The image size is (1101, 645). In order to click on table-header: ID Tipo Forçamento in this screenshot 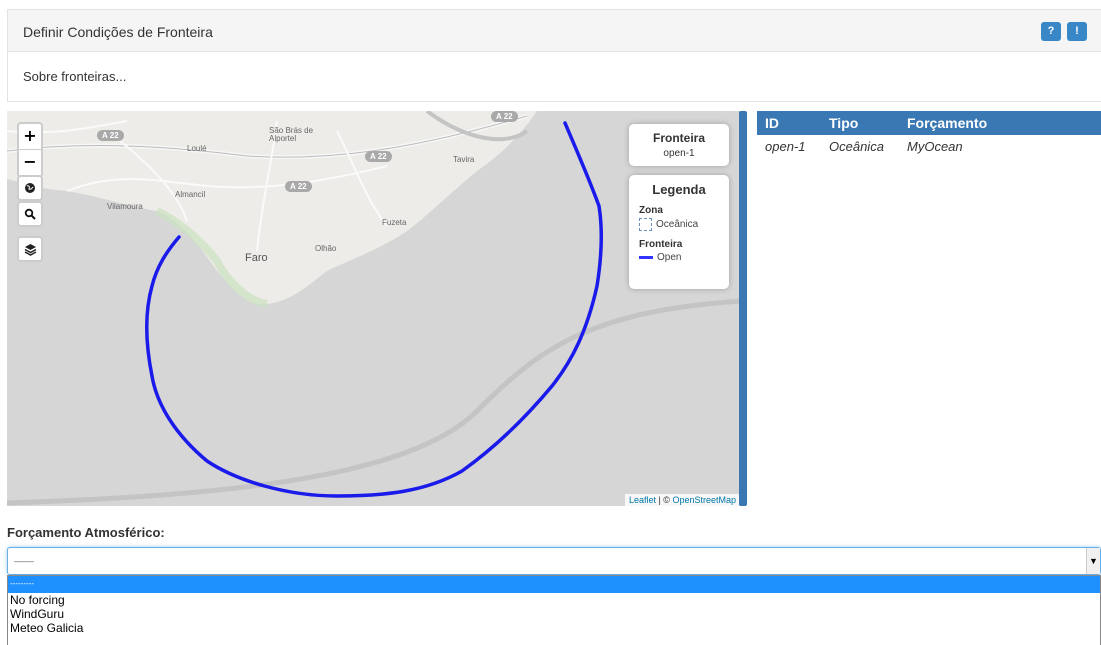, I will do `click(929, 123)`.